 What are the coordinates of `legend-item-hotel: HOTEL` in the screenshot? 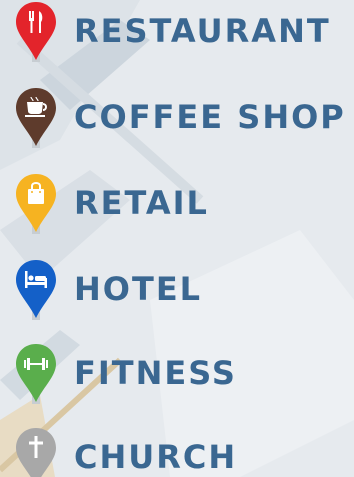 It's located at (177, 293).